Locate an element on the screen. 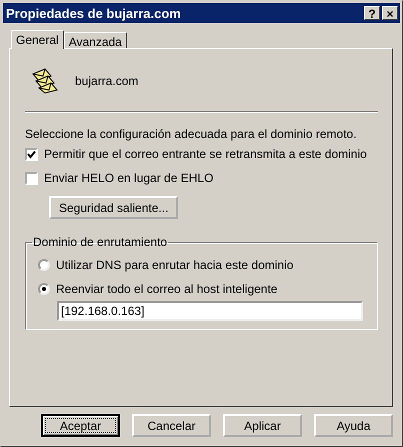 The image size is (403, 447). tab: Avanzada is located at coordinates (95, 40).